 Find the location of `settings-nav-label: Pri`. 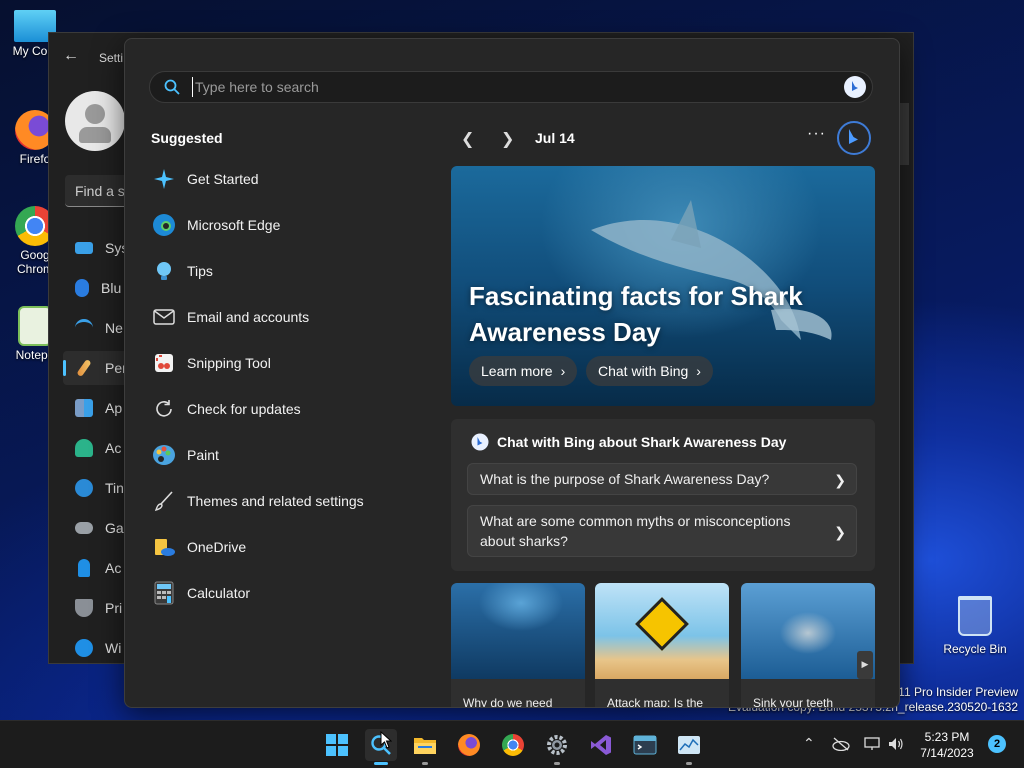

settings-nav-label: Pri is located at coordinates (114, 608).